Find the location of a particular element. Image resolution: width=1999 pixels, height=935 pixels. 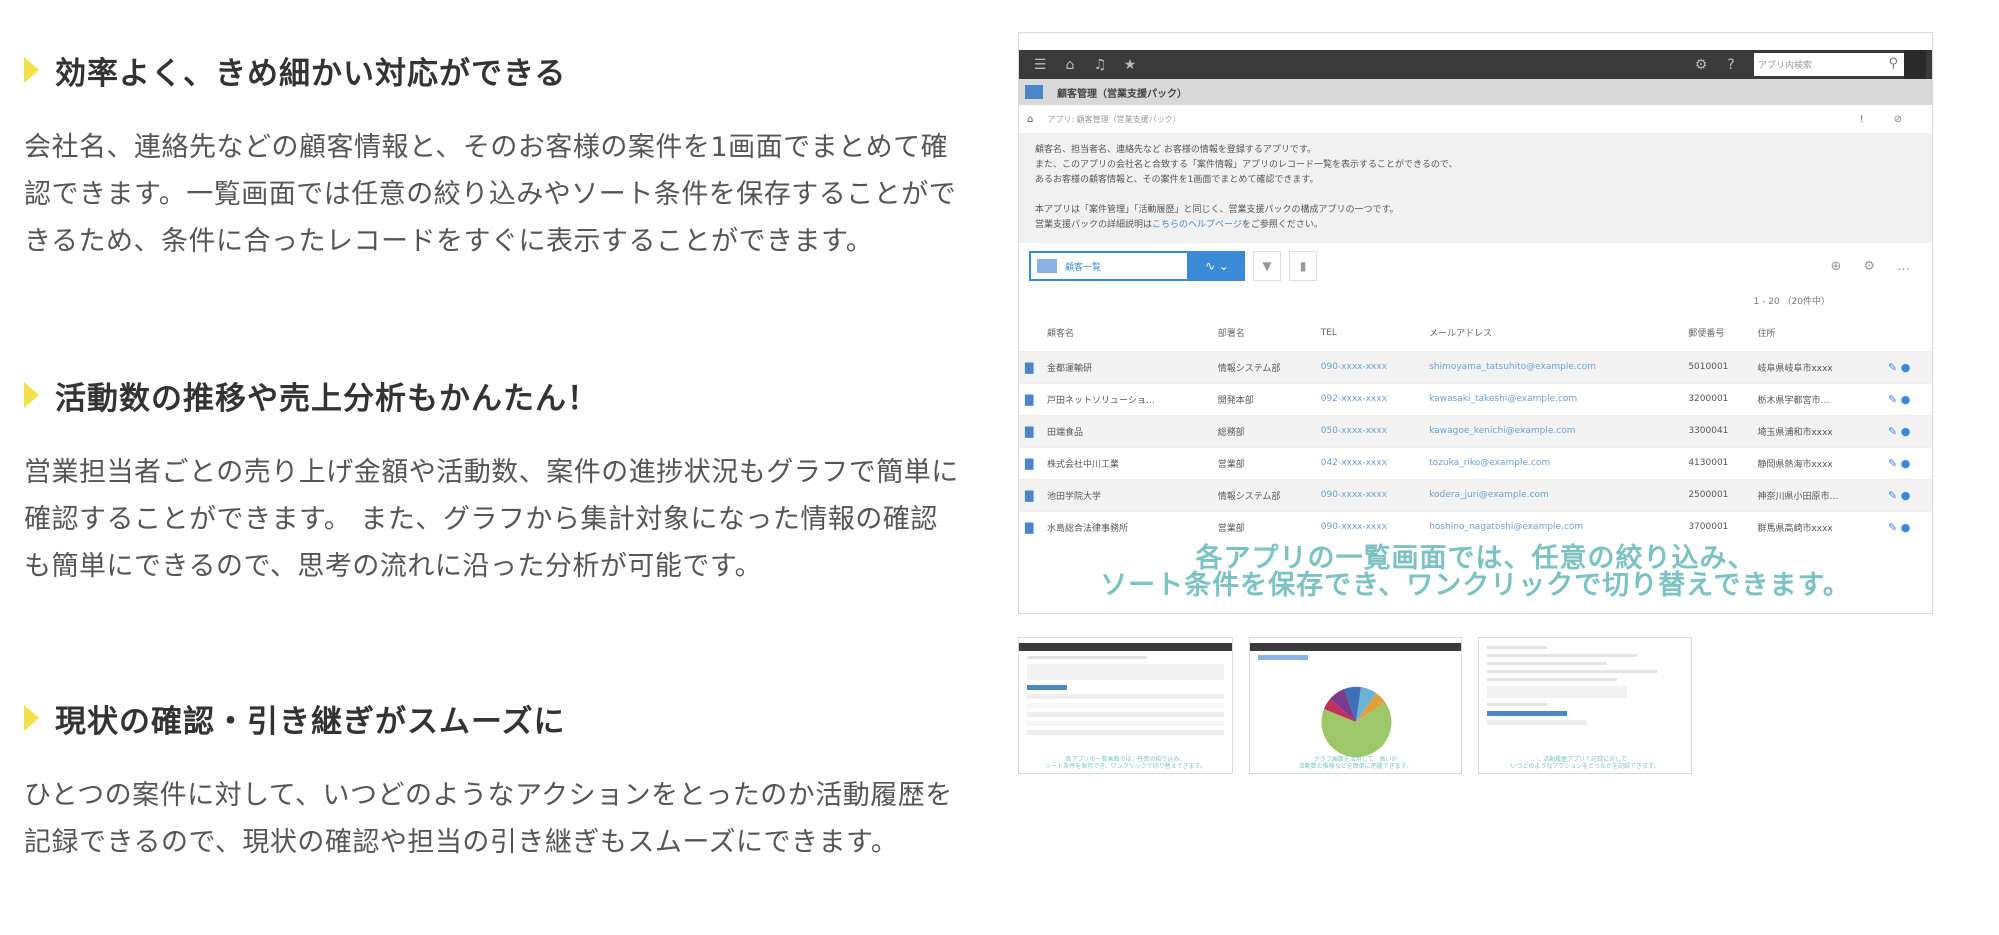

thumbnail-caption: 活動履歴アプリで記録に対して いつどのようなアクションをとったかを記録できます。 is located at coordinates (1585, 763).